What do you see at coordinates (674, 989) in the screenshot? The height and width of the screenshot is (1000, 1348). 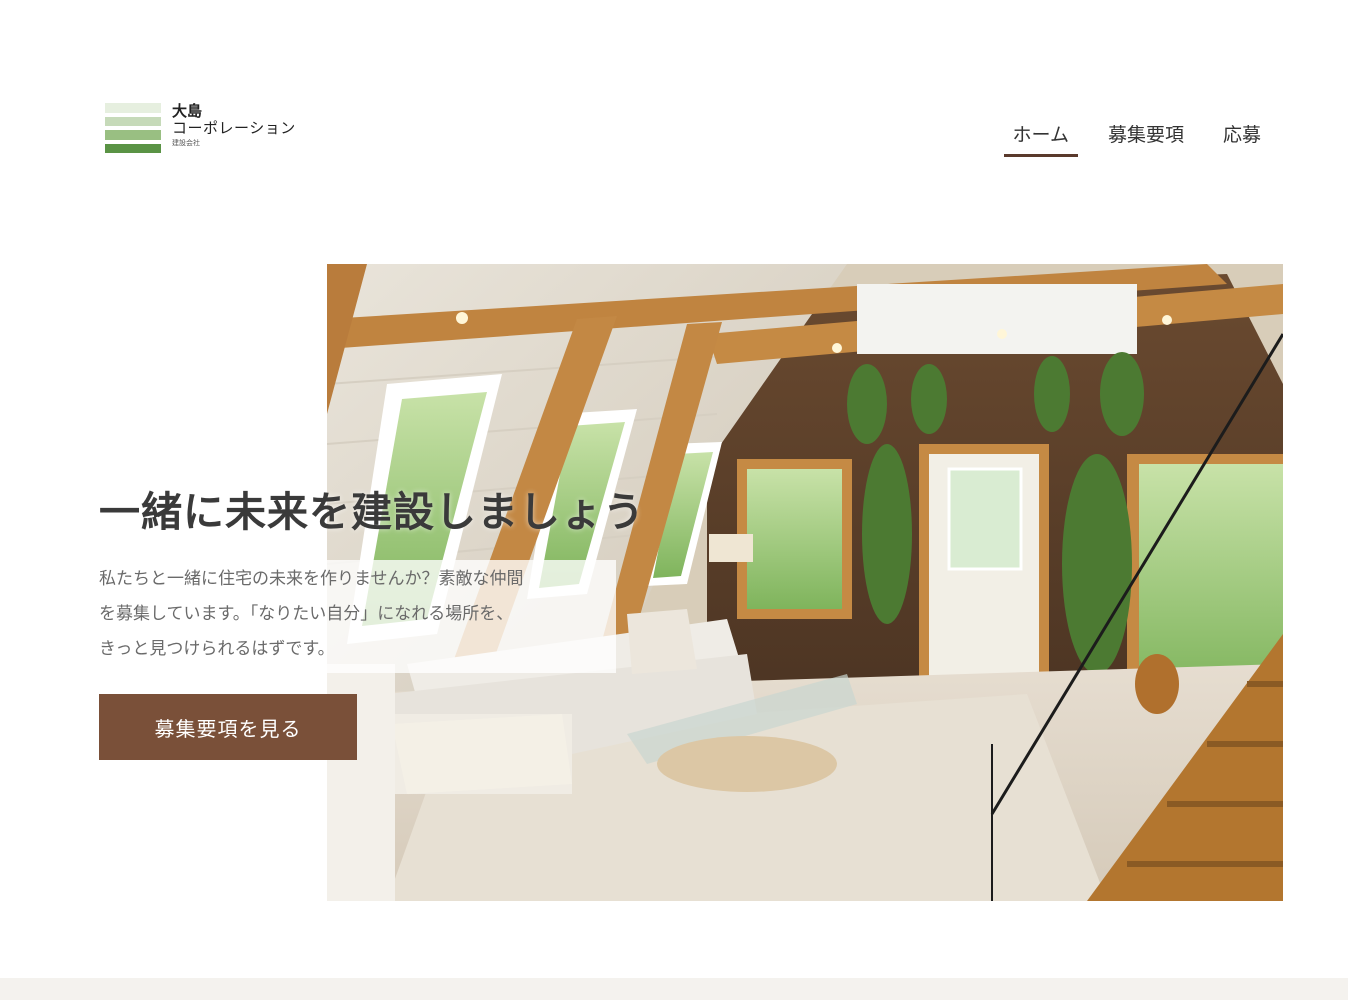 I see `next-section-strip` at bounding box center [674, 989].